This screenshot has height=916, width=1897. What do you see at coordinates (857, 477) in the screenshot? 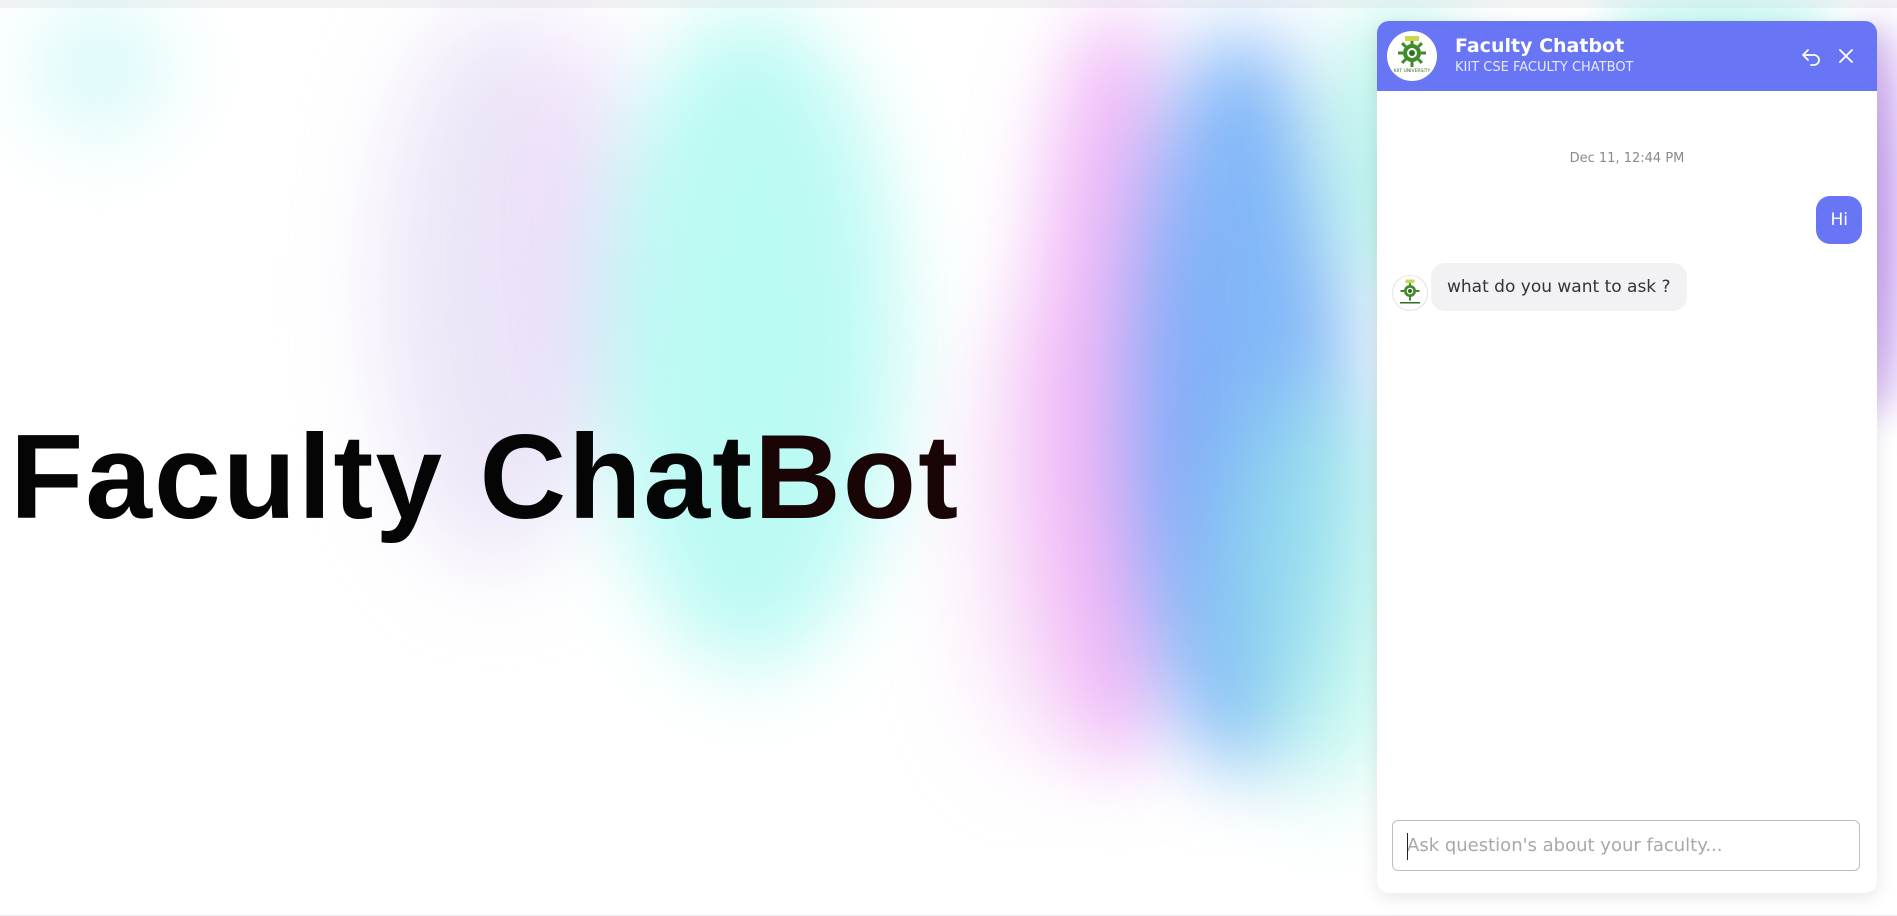
I see `hero-title-part2: Bot` at bounding box center [857, 477].